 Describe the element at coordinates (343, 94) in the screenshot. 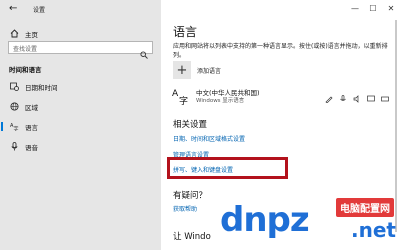

I see `speech-icon` at that location.